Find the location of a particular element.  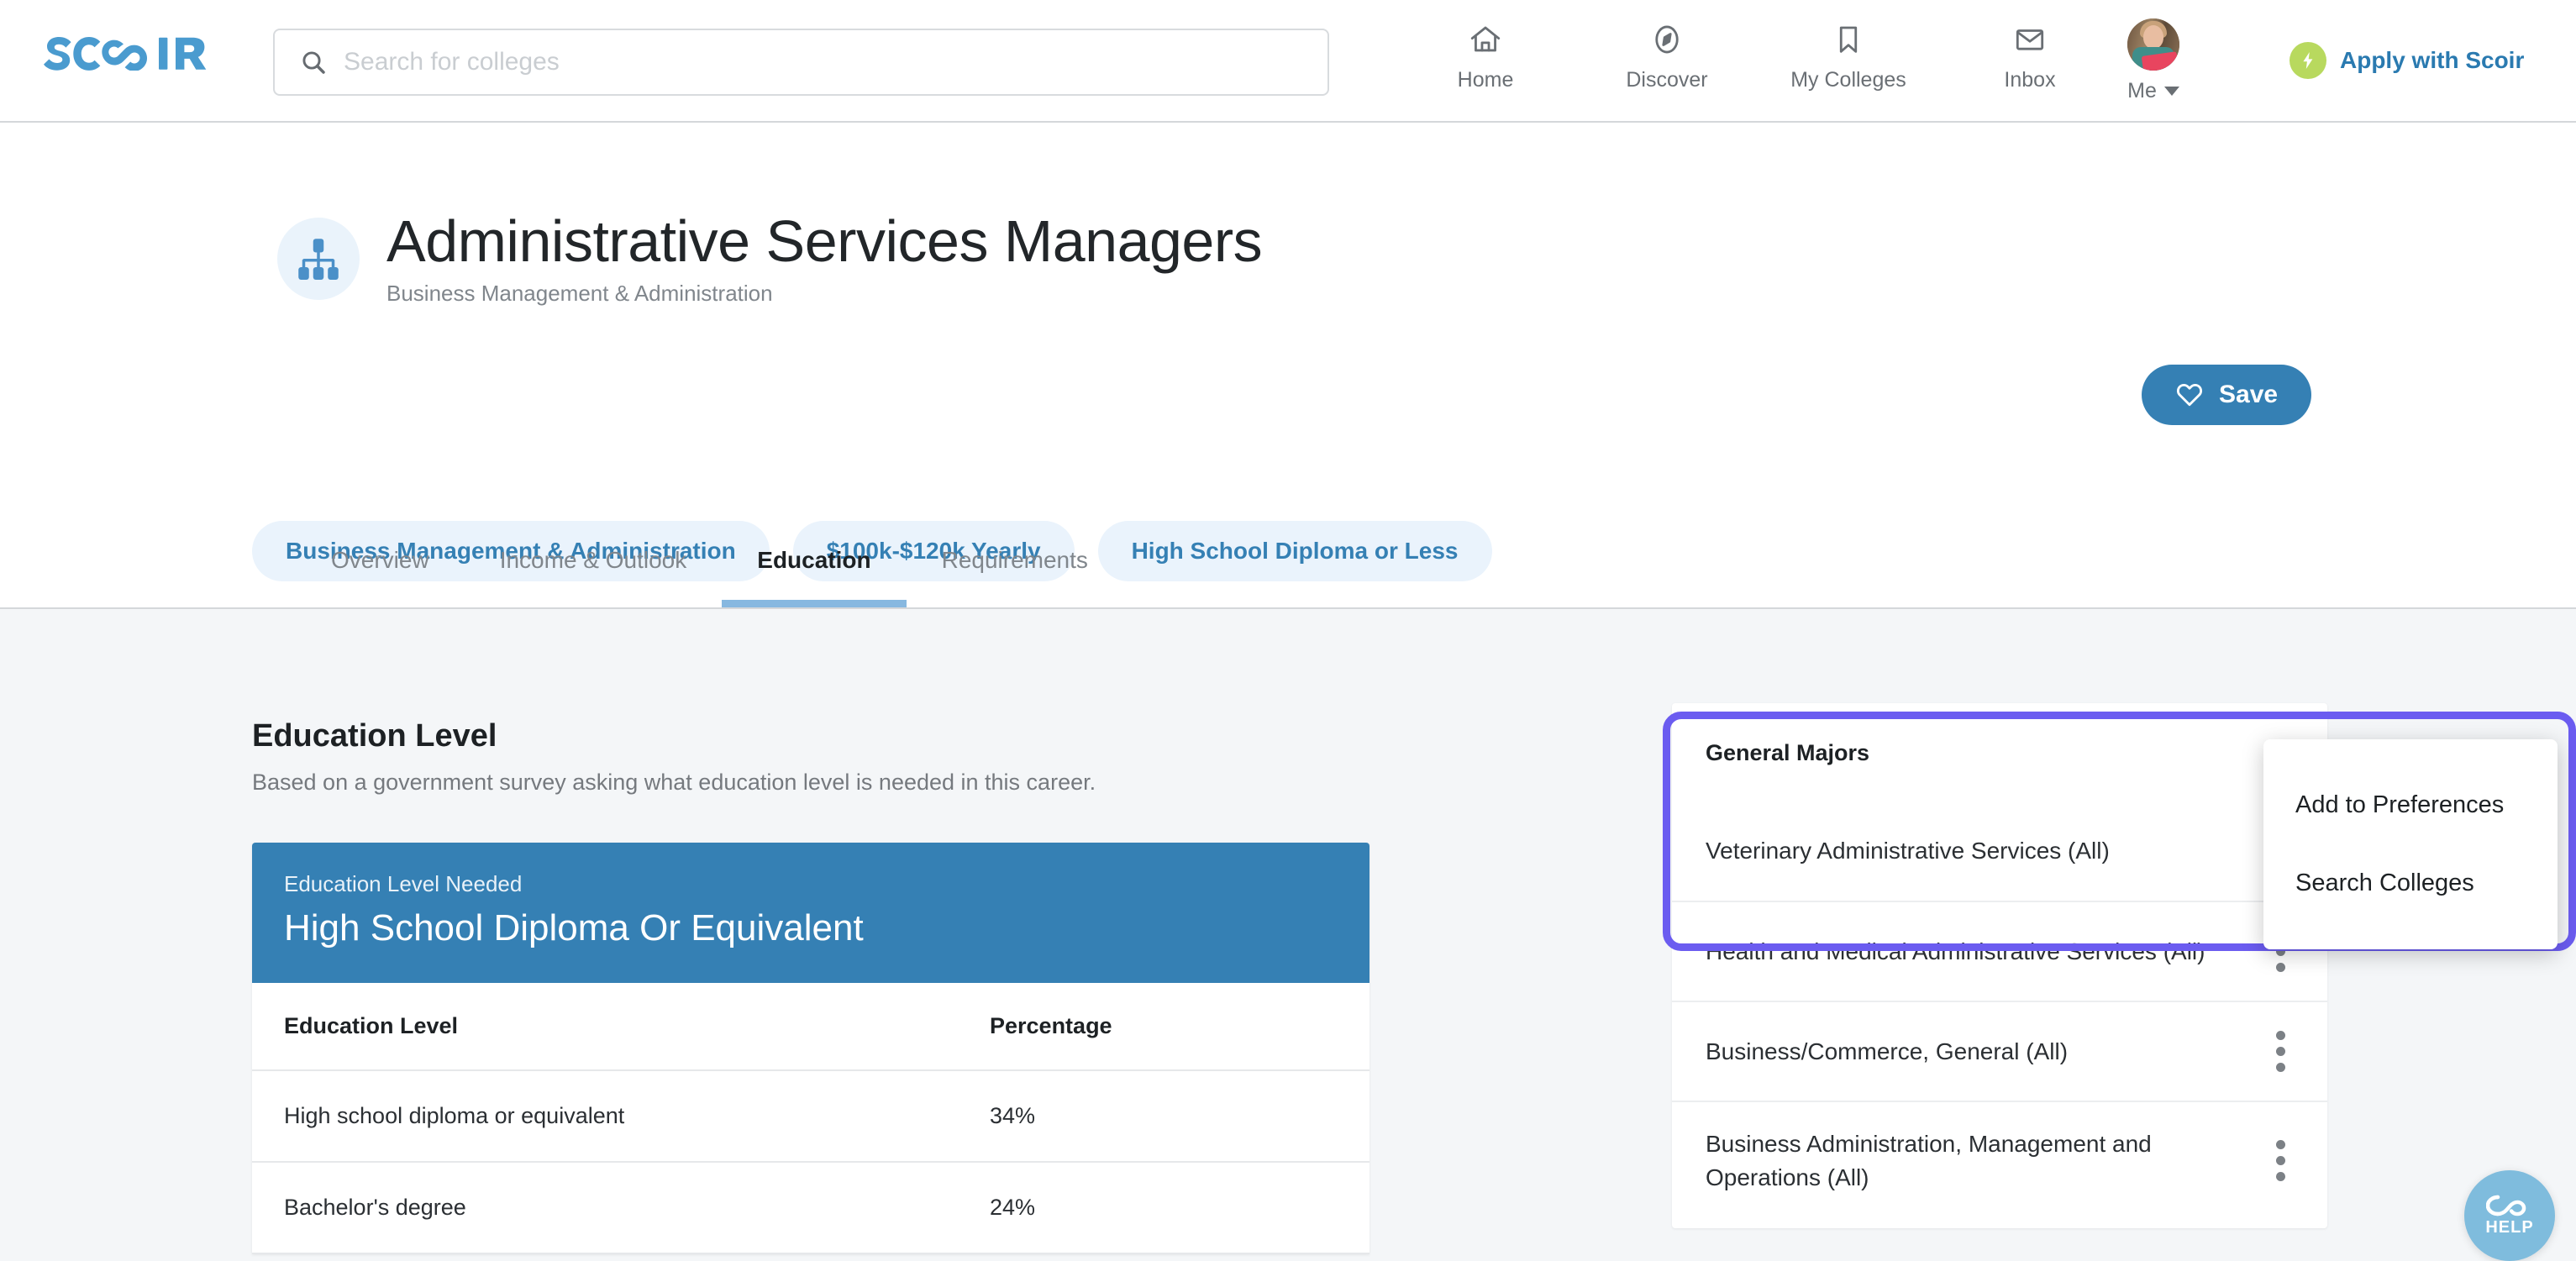

search-box is located at coordinates (801, 62).